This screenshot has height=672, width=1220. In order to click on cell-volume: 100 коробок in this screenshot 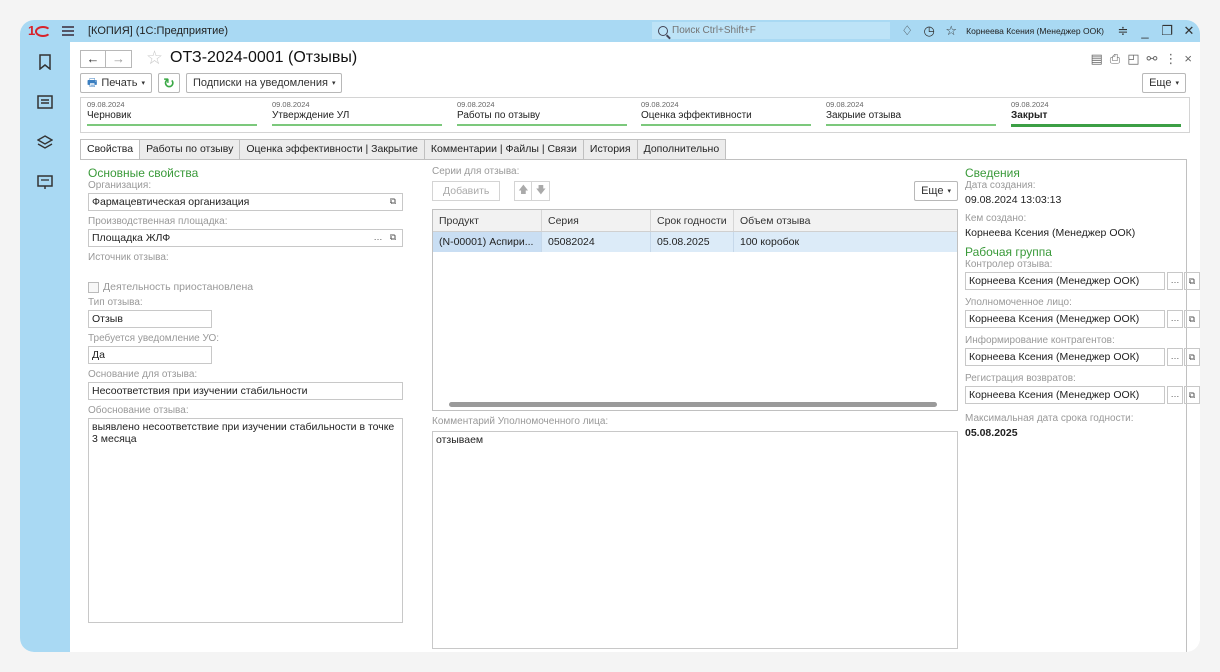, I will do `click(845, 242)`.